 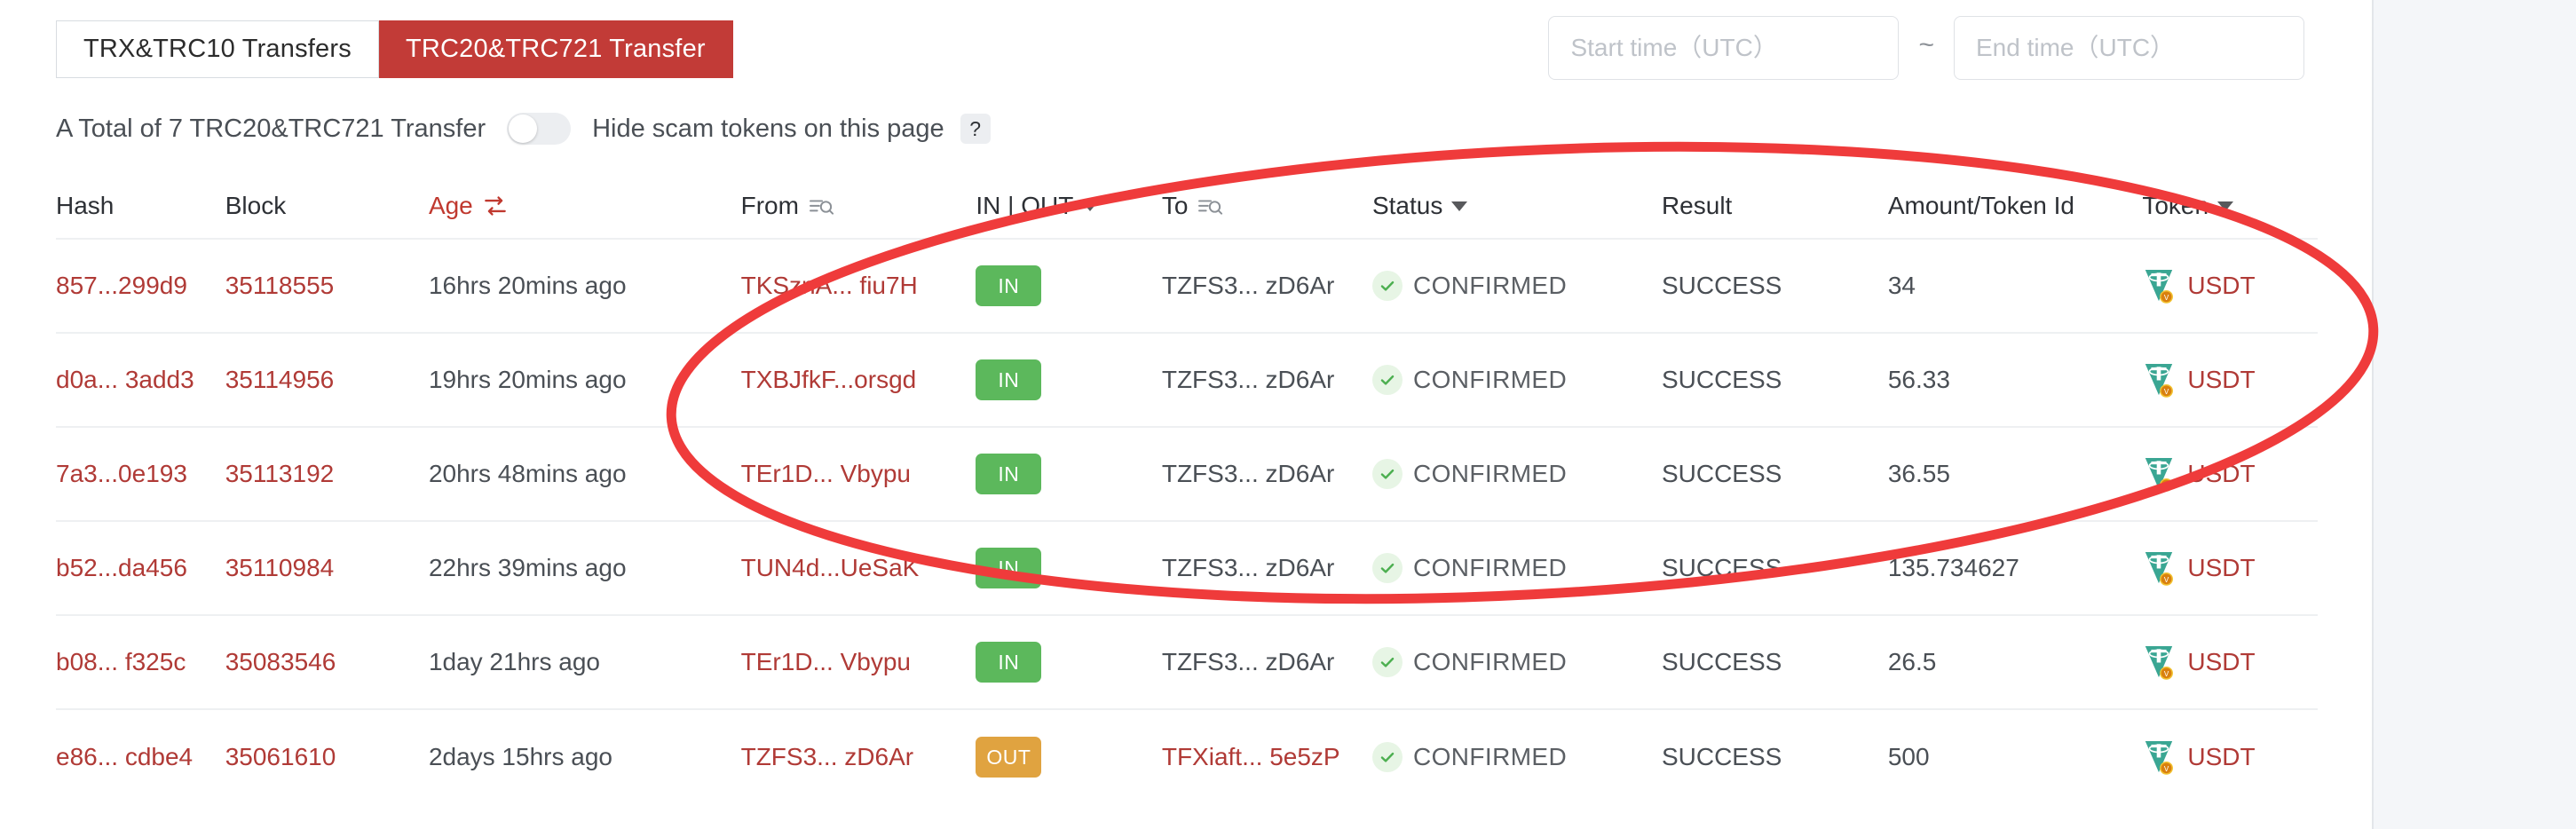 I want to click on from-address-link: TUN4d...UeSaK, so click(x=830, y=567).